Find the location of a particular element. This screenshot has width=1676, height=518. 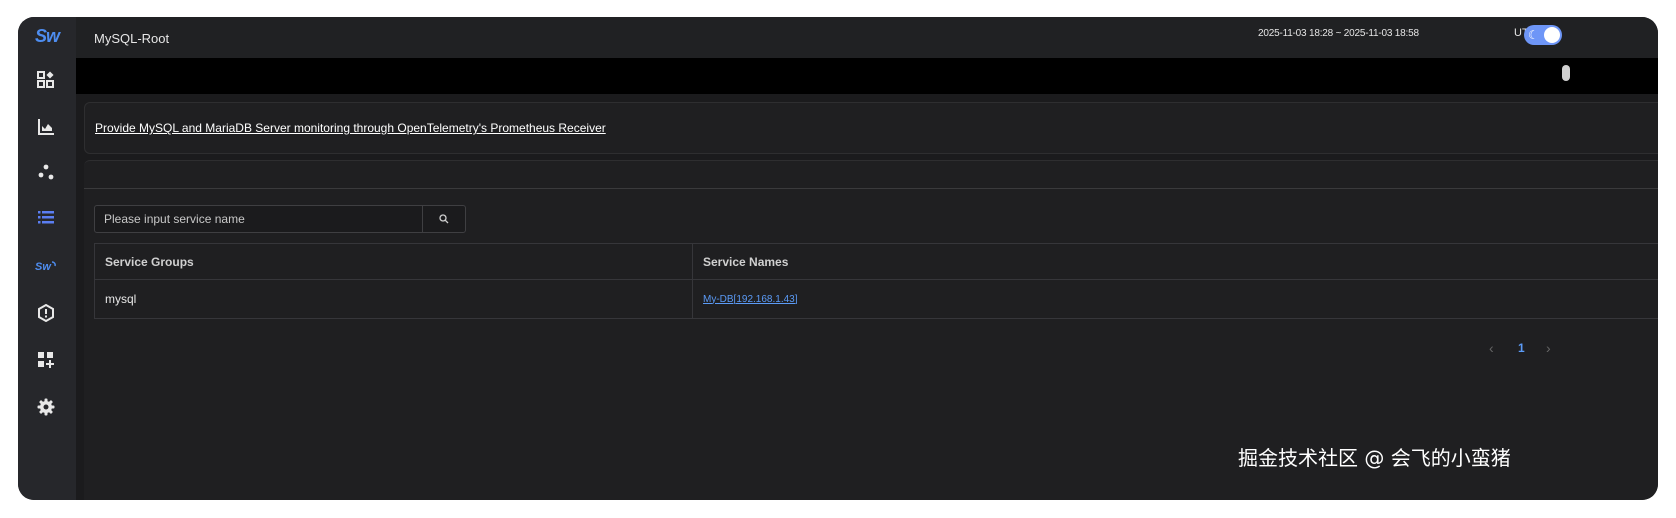

search-icon is located at coordinates (444, 219).